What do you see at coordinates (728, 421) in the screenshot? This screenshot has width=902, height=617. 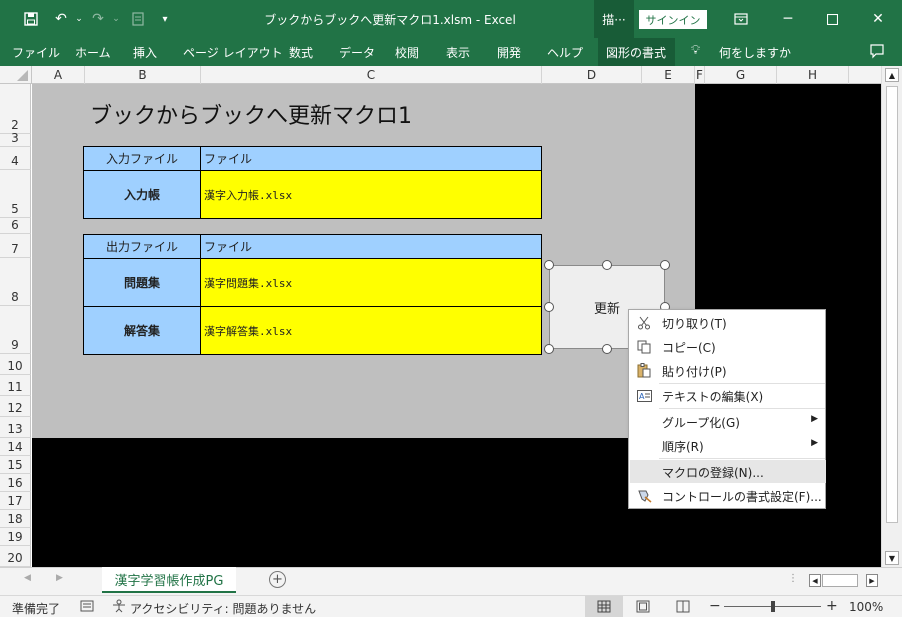 I see `menu-item-group: グループ化(G) ▶` at bounding box center [728, 421].